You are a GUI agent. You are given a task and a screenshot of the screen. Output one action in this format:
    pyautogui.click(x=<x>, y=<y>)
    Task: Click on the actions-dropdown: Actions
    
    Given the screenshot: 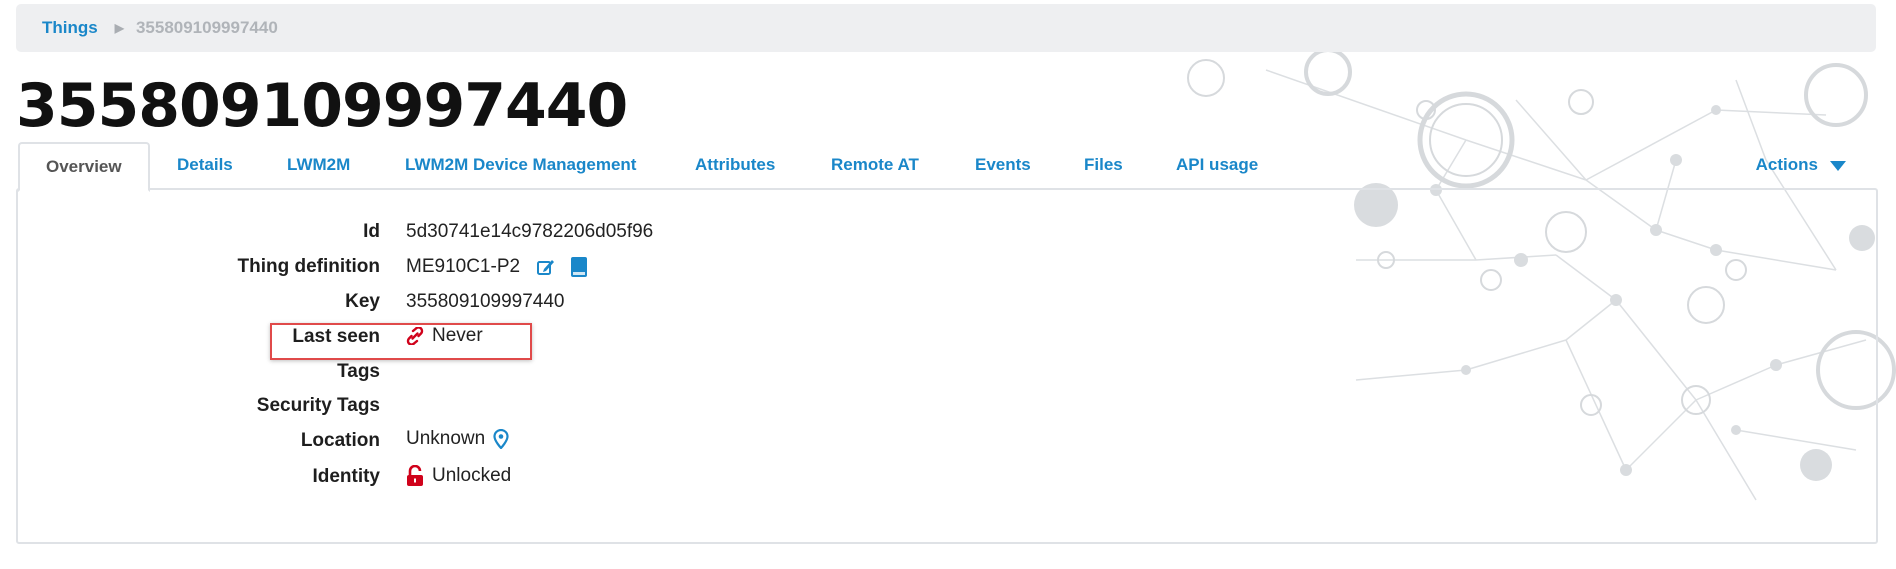 What is the action you would take?
    pyautogui.click(x=1801, y=165)
    